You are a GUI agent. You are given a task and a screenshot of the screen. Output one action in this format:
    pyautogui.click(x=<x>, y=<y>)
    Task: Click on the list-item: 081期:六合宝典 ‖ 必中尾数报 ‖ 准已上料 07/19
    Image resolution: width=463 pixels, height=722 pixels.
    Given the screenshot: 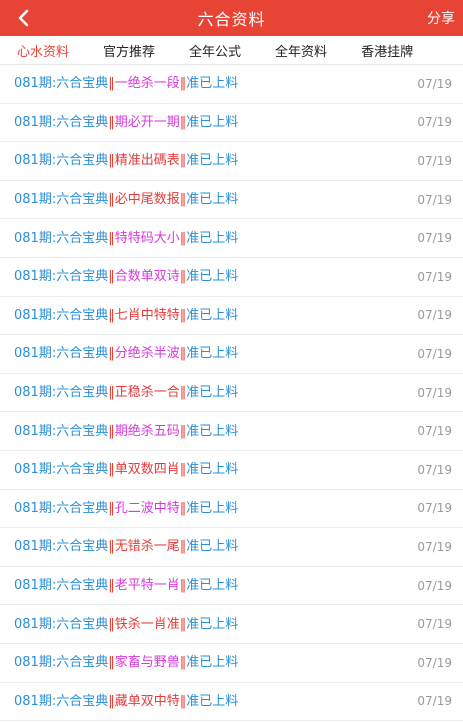 What is the action you would take?
    pyautogui.click(x=231, y=200)
    